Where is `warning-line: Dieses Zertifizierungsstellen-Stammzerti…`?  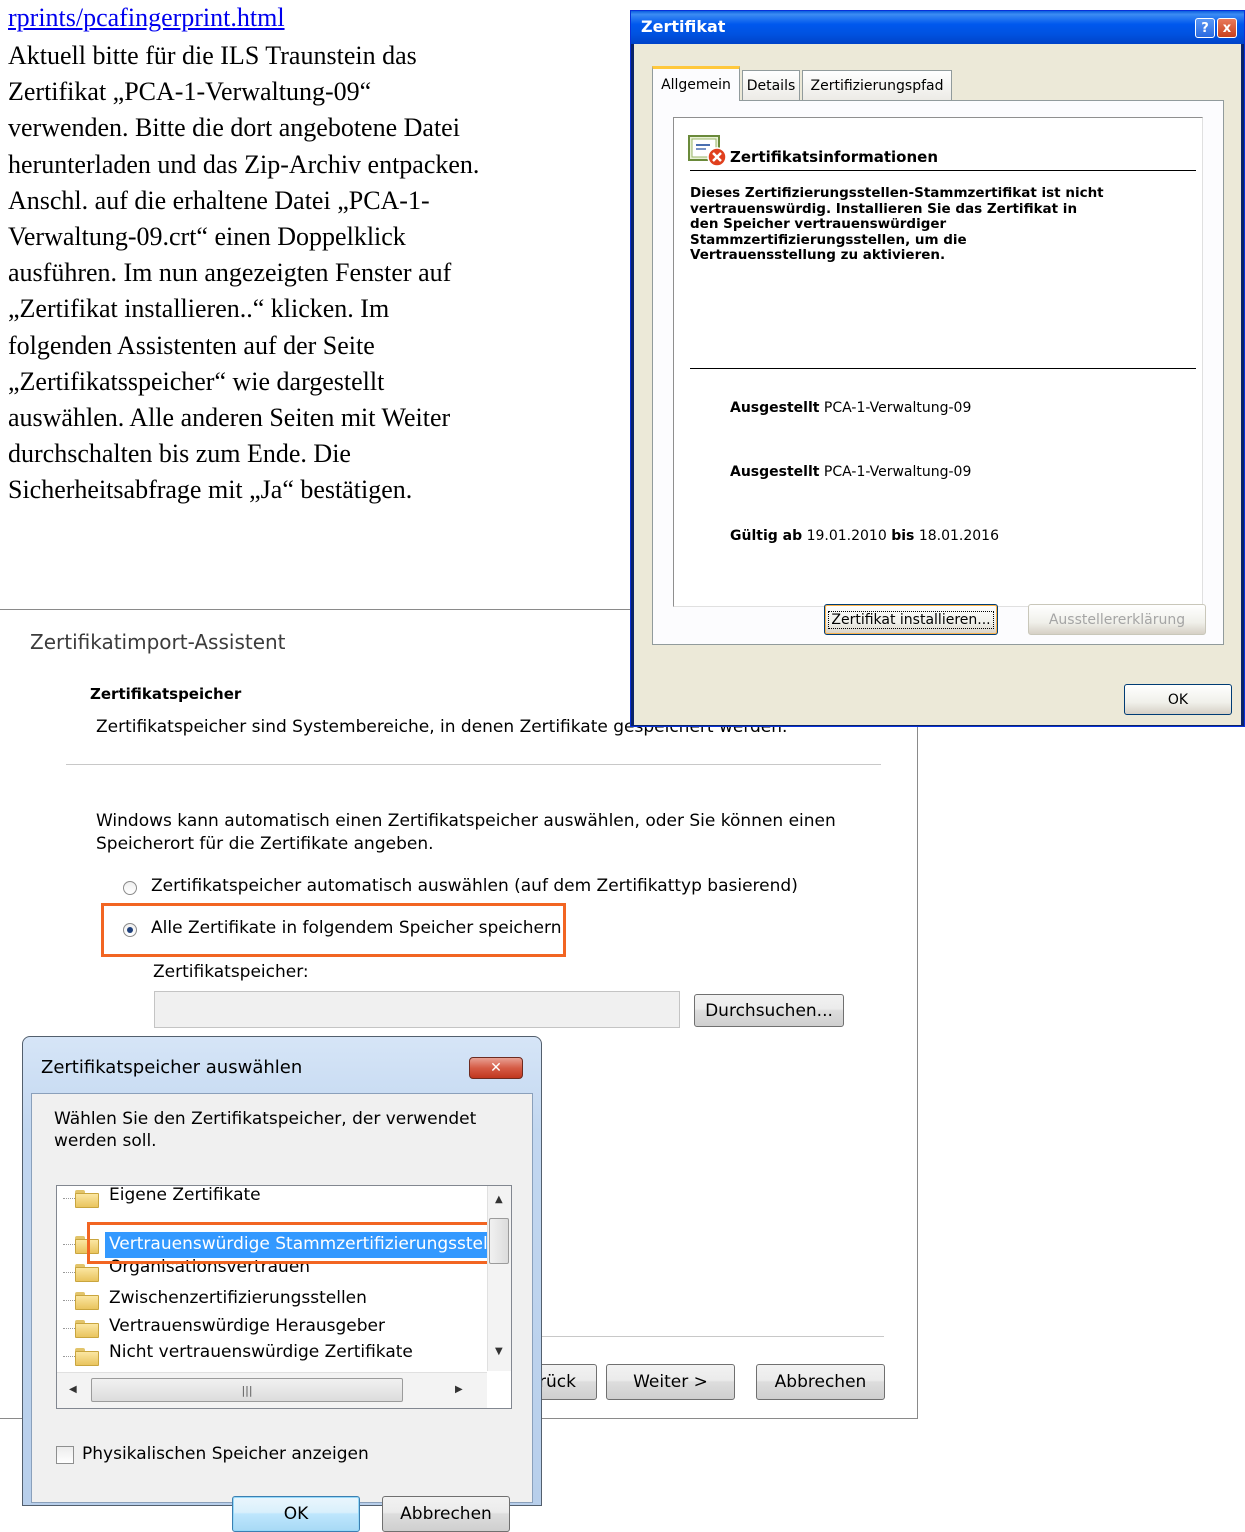 warning-line: Dieses Zertifizierungsstellen-Stammzerti… is located at coordinates (897, 193).